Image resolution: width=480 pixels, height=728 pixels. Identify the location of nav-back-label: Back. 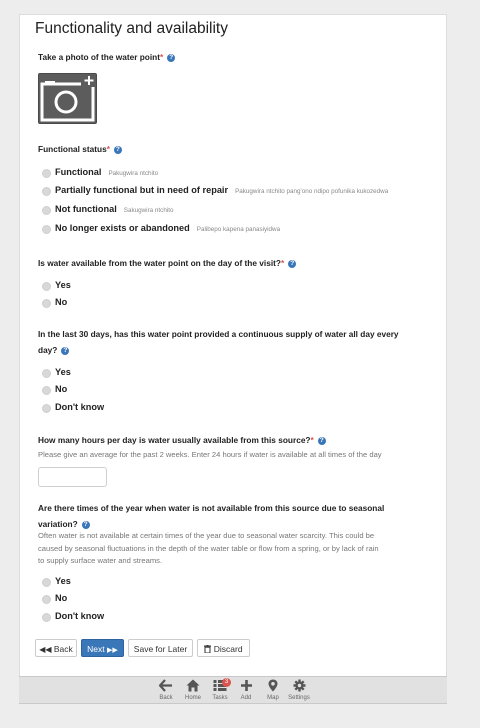
(166, 698).